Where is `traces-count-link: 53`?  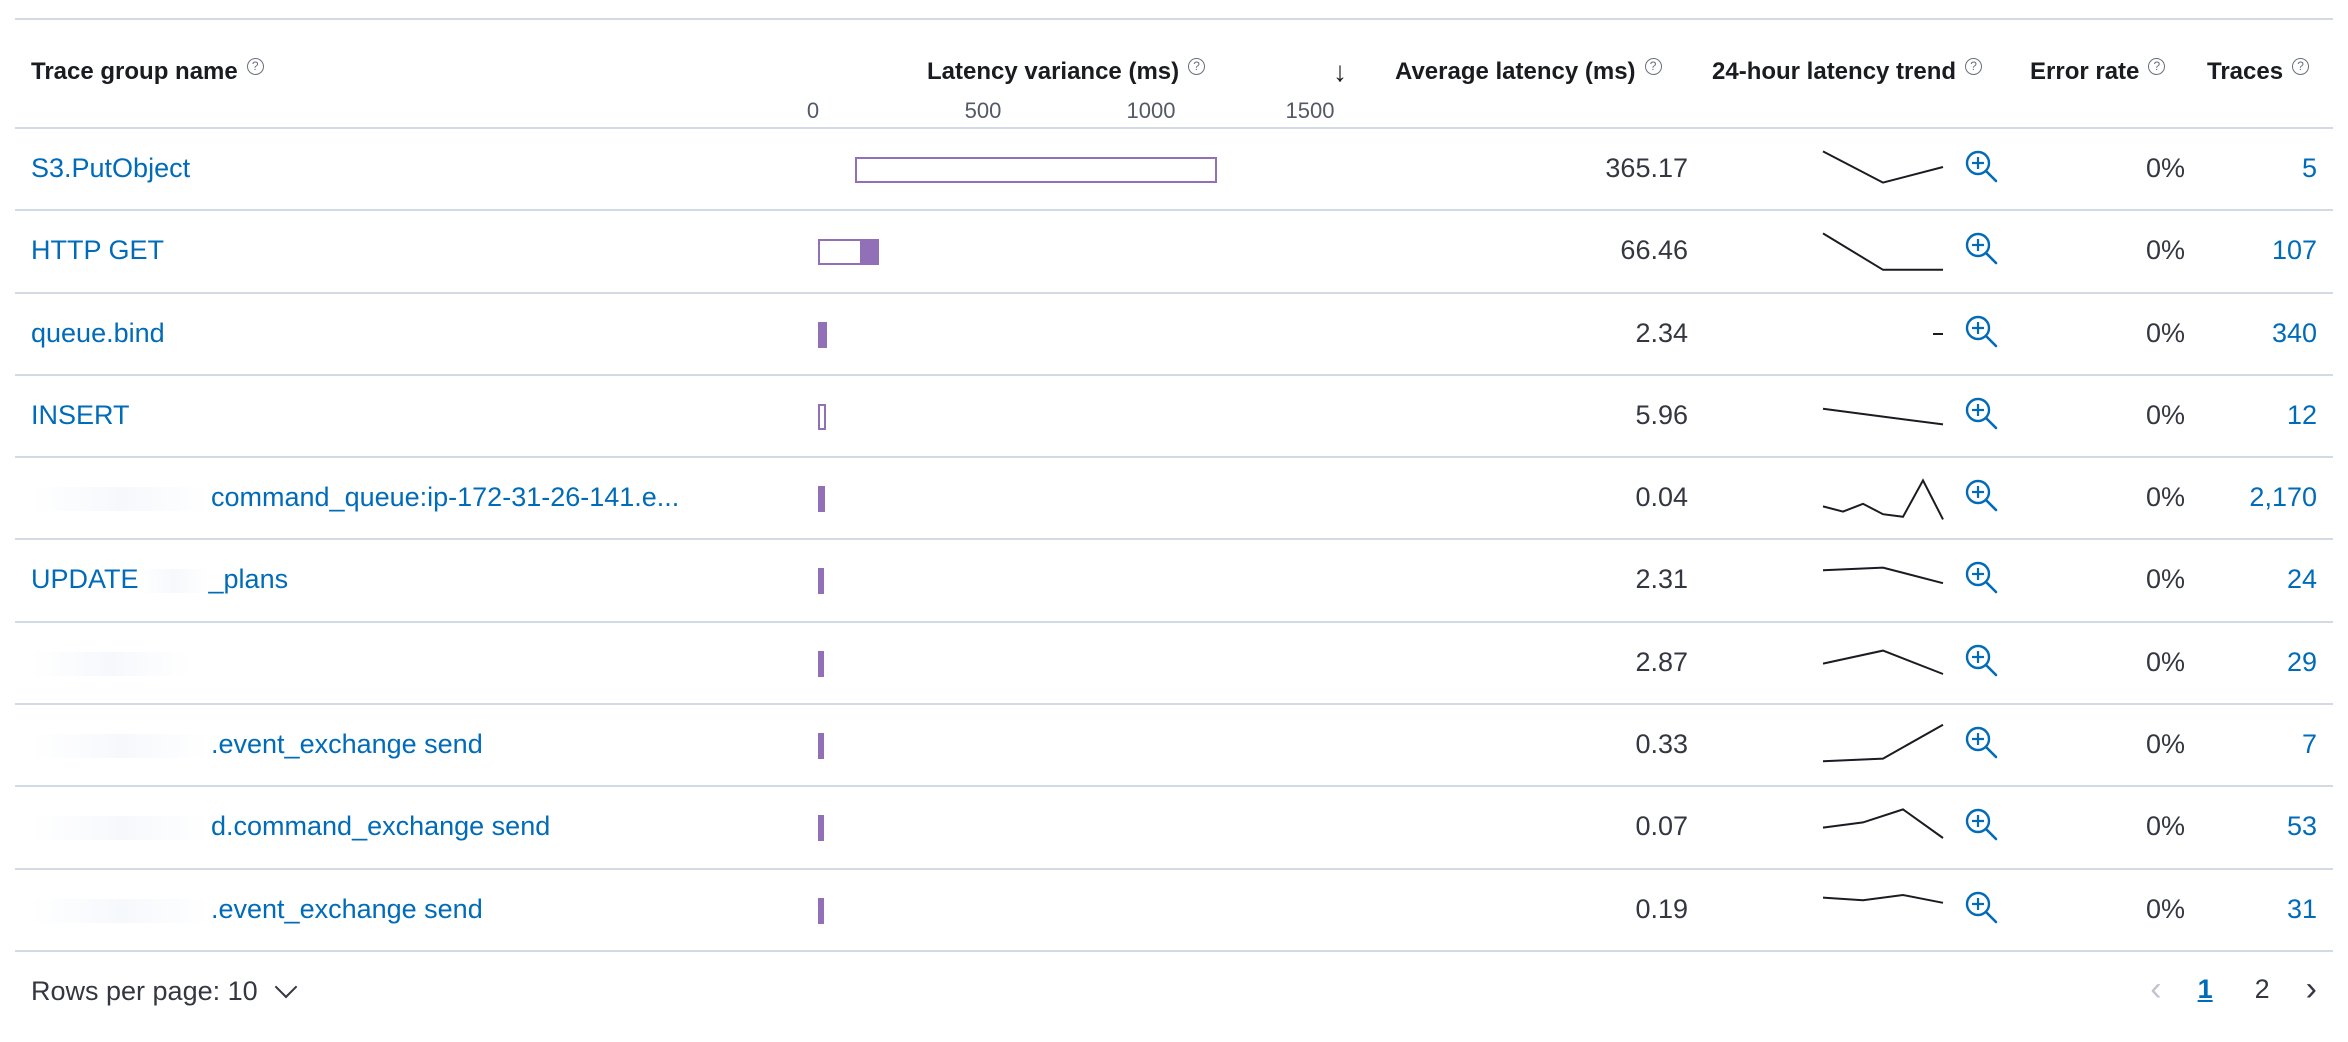
traces-count-link: 53 is located at coordinates (2302, 826).